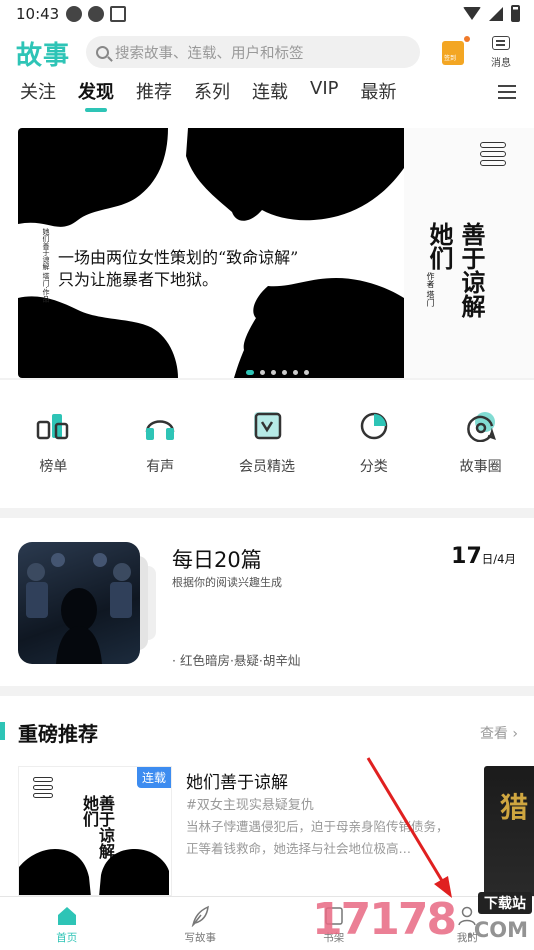 The image size is (534, 950). Describe the element at coordinates (509, 831) in the screenshot. I see `next-book-cover: 猎` at that location.